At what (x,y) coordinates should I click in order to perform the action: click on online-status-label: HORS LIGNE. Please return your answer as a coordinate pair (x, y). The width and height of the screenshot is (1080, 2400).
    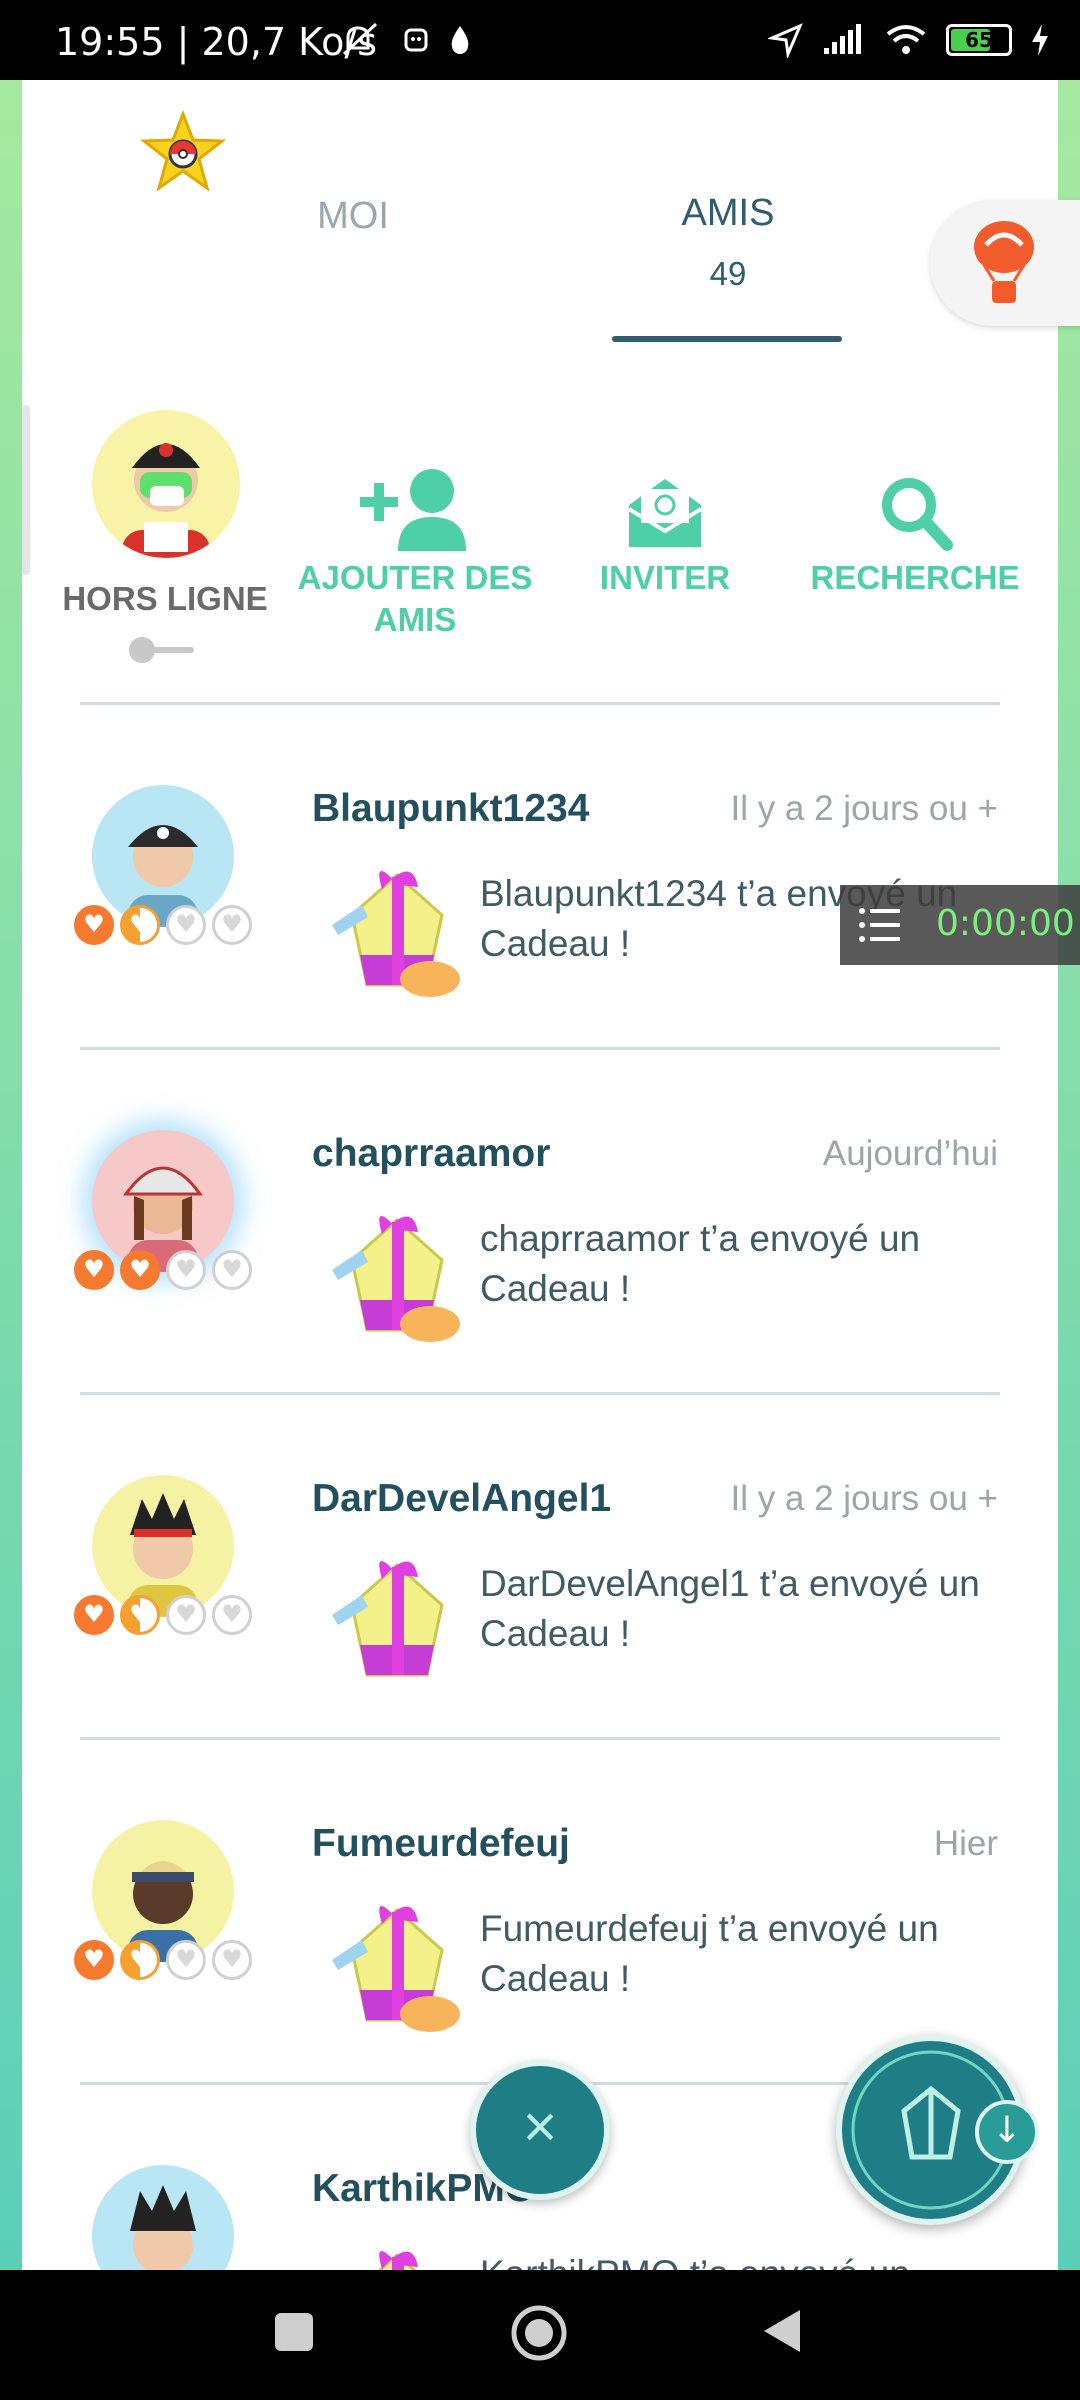
    Looking at the image, I should click on (165, 598).